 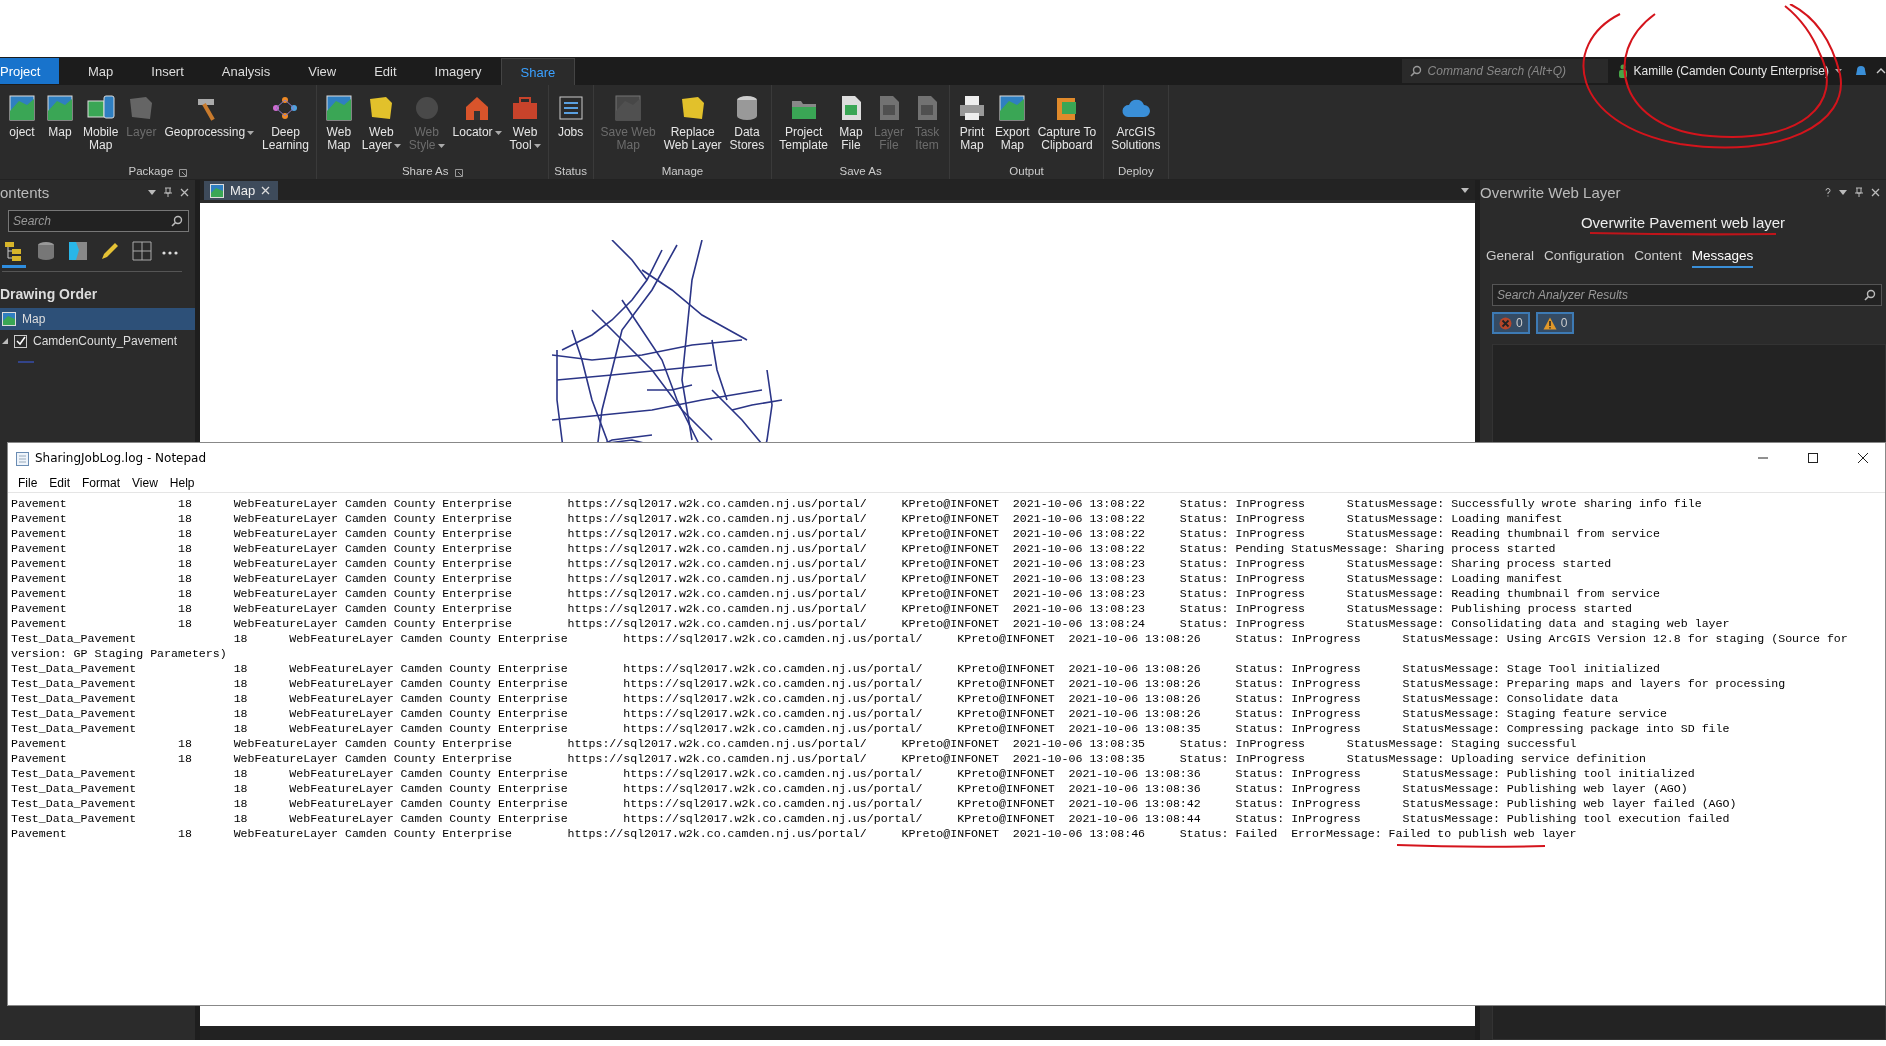 I want to click on ribbon-button: Map File, so click(x=850, y=122).